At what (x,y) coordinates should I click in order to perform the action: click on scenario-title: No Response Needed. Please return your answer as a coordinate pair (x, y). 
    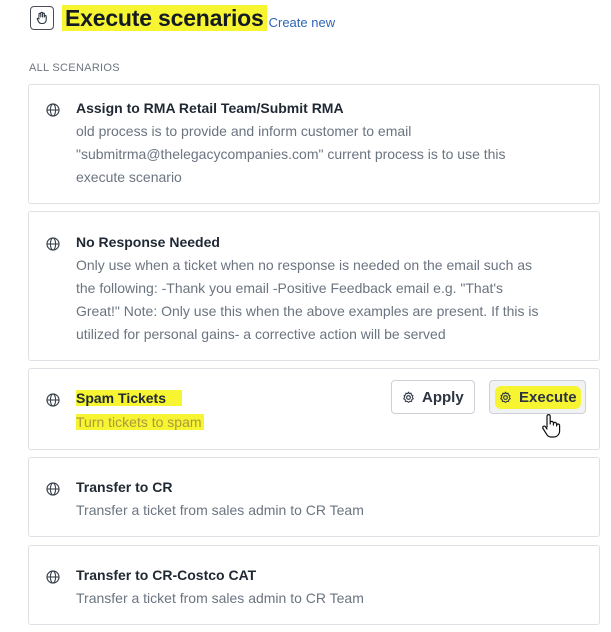
    Looking at the image, I should click on (148, 242).